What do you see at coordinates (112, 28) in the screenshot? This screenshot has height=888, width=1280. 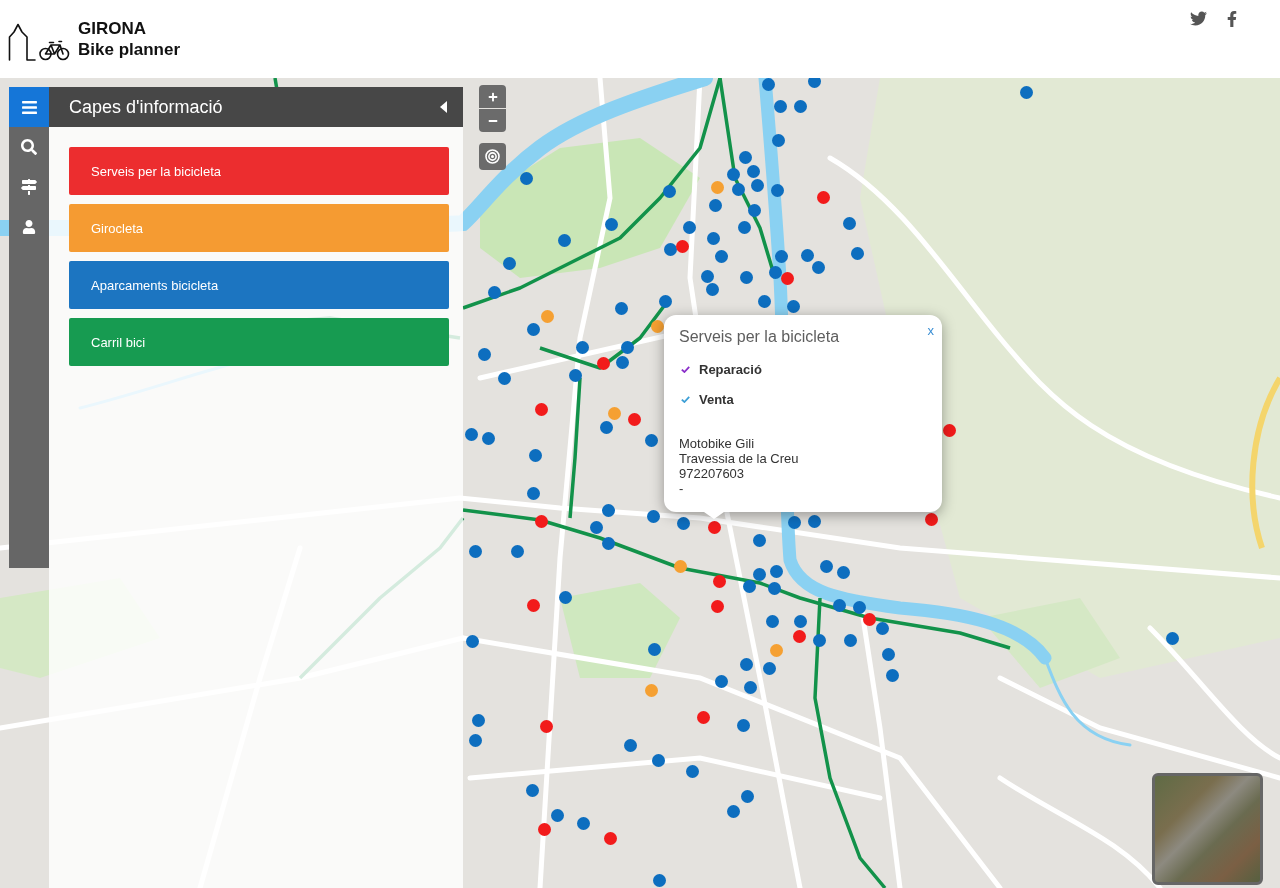 I see `site-title: GIRONA` at bounding box center [112, 28].